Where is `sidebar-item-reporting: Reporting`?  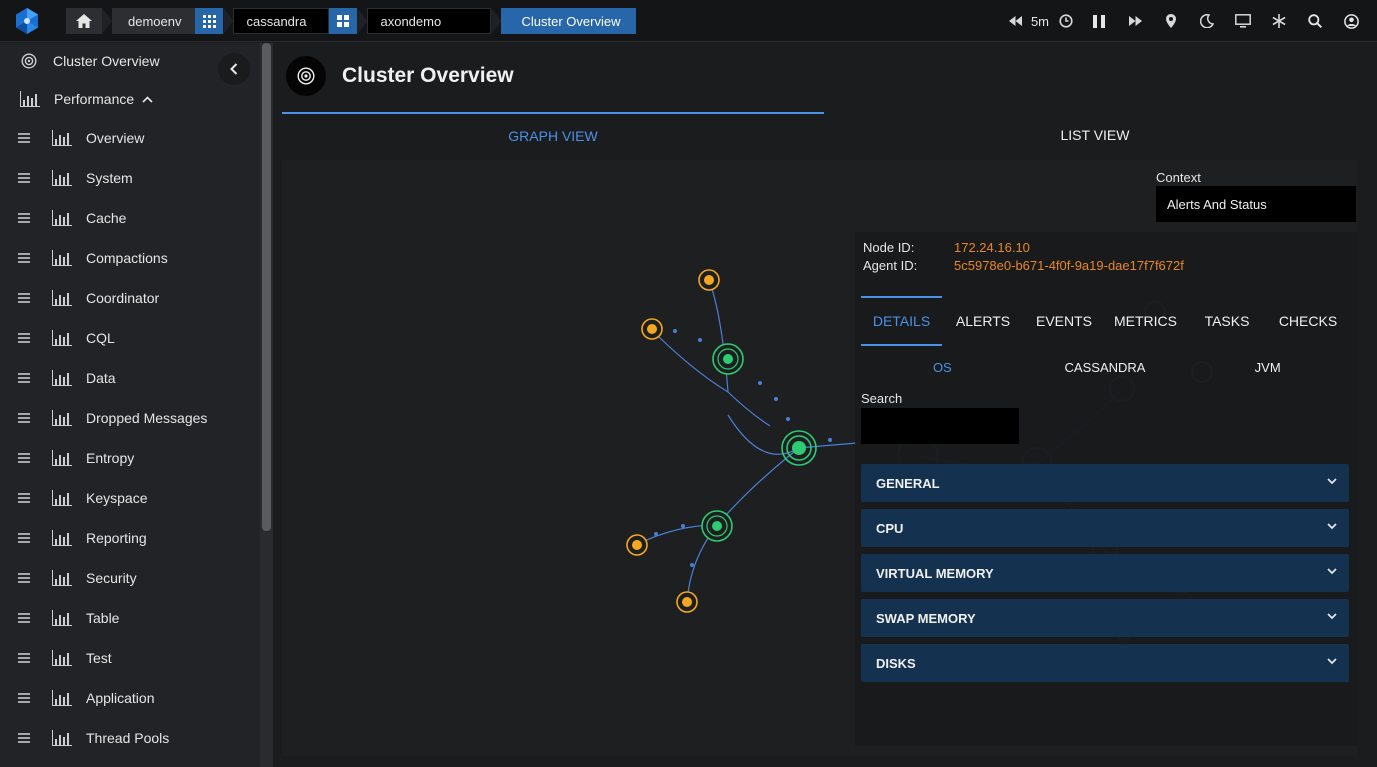 sidebar-item-reporting: Reporting is located at coordinates (129, 538).